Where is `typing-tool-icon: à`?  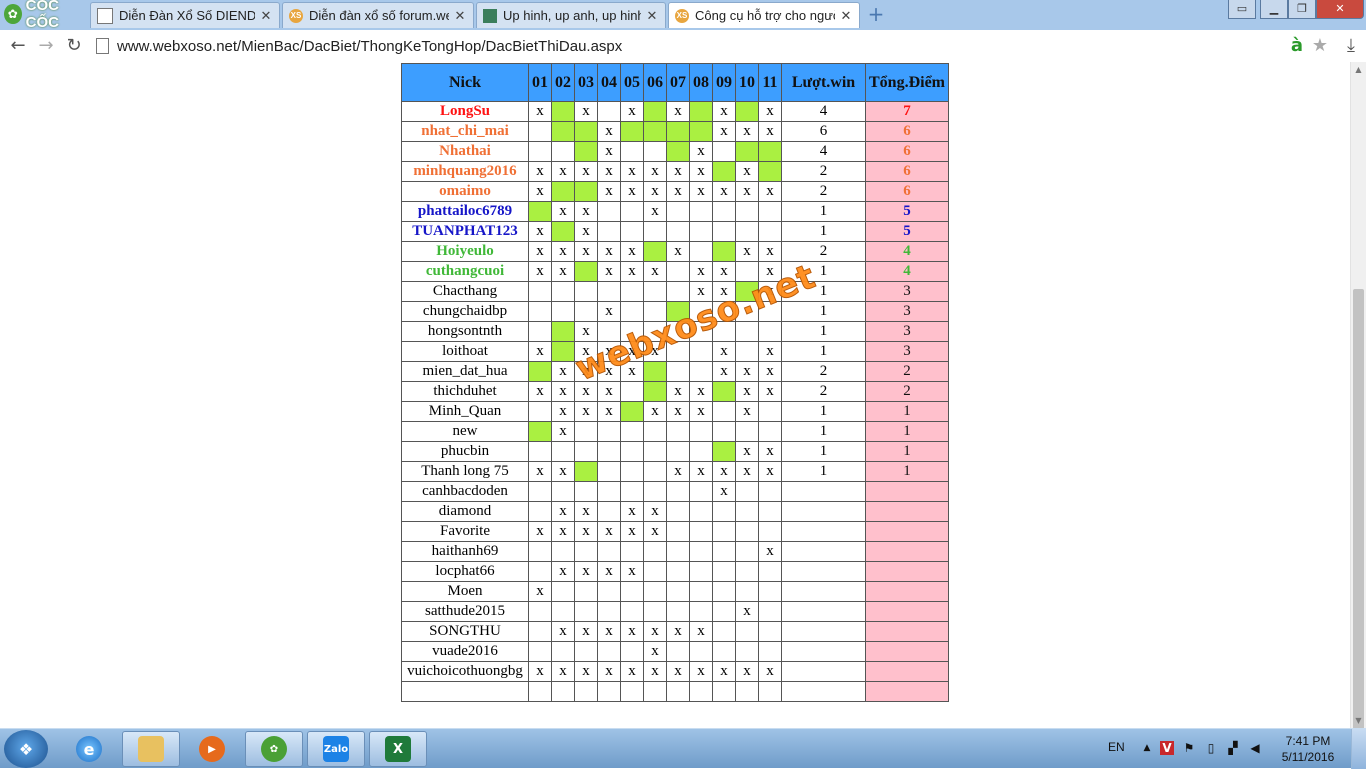
typing-tool-icon: à is located at coordinates (1297, 46).